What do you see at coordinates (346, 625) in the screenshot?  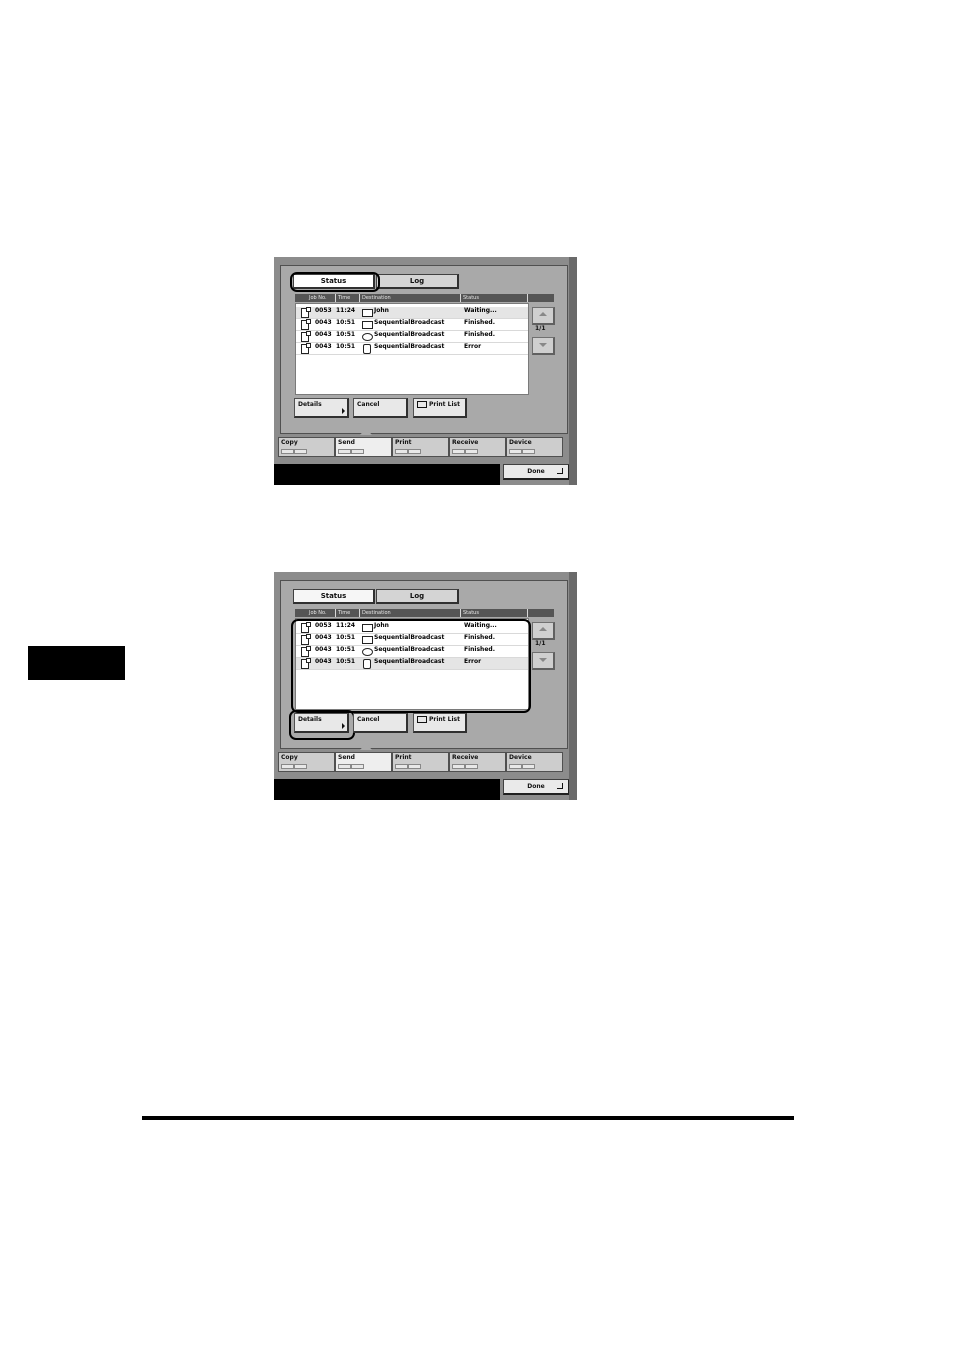 I see `job-time: 11:24` at bounding box center [346, 625].